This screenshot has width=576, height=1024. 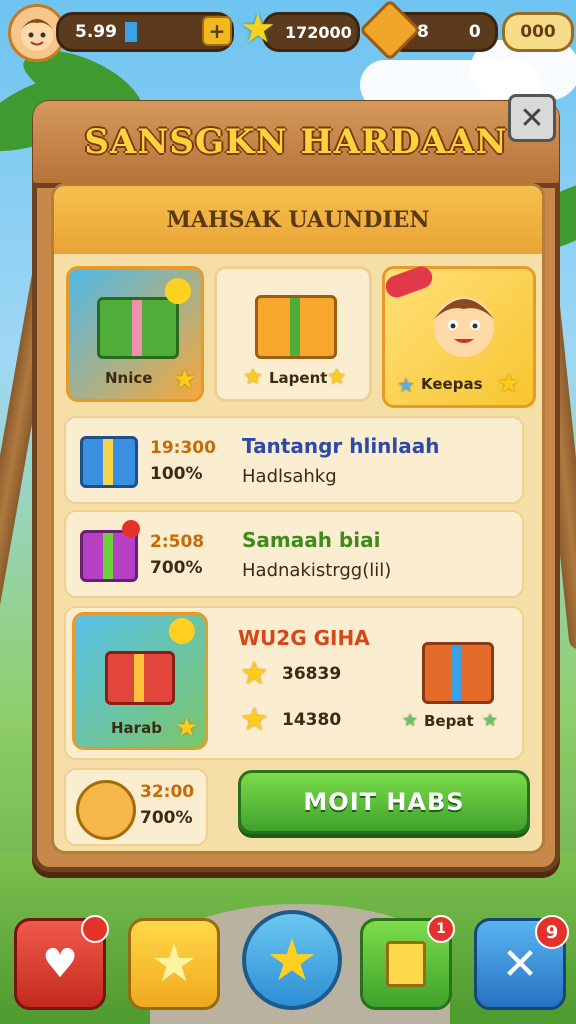 I want to click on stars-value: 172000, so click(x=318, y=32).